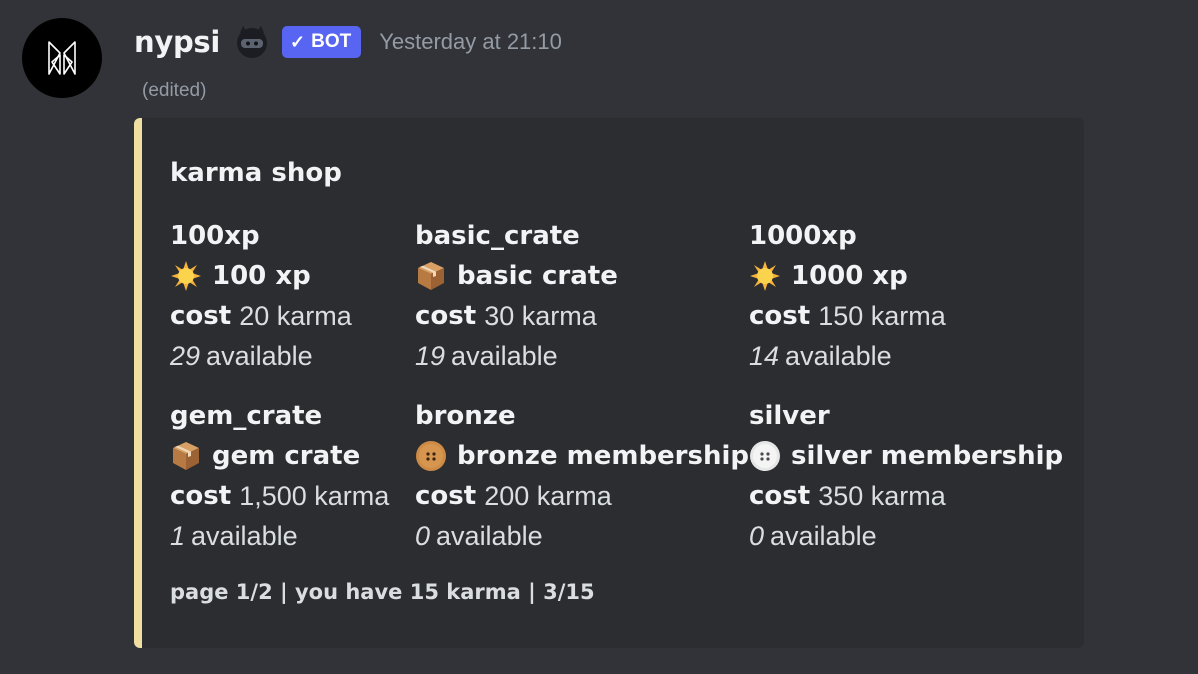 This screenshot has width=1198, height=674. I want to click on checkmark-icon: ✓, so click(298, 41).